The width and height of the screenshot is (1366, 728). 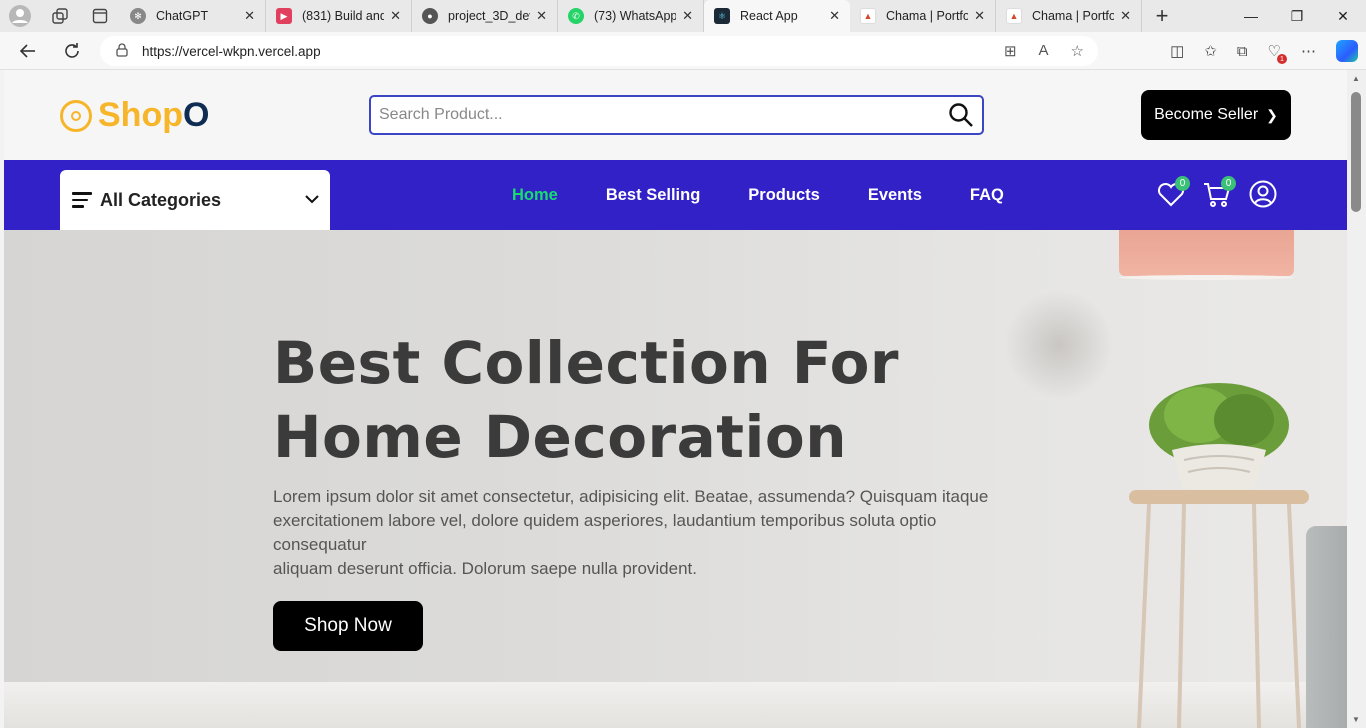 What do you see at coordinates (20, 16) in the screenshot?
I see `profile-icon` at bounding box center [20, 16].